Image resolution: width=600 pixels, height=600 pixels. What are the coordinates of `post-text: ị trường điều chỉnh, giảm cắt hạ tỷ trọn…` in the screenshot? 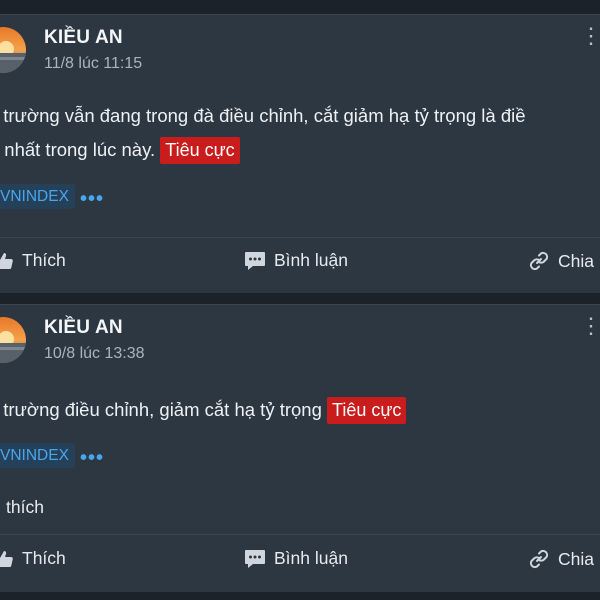 It's located at (161, 409).